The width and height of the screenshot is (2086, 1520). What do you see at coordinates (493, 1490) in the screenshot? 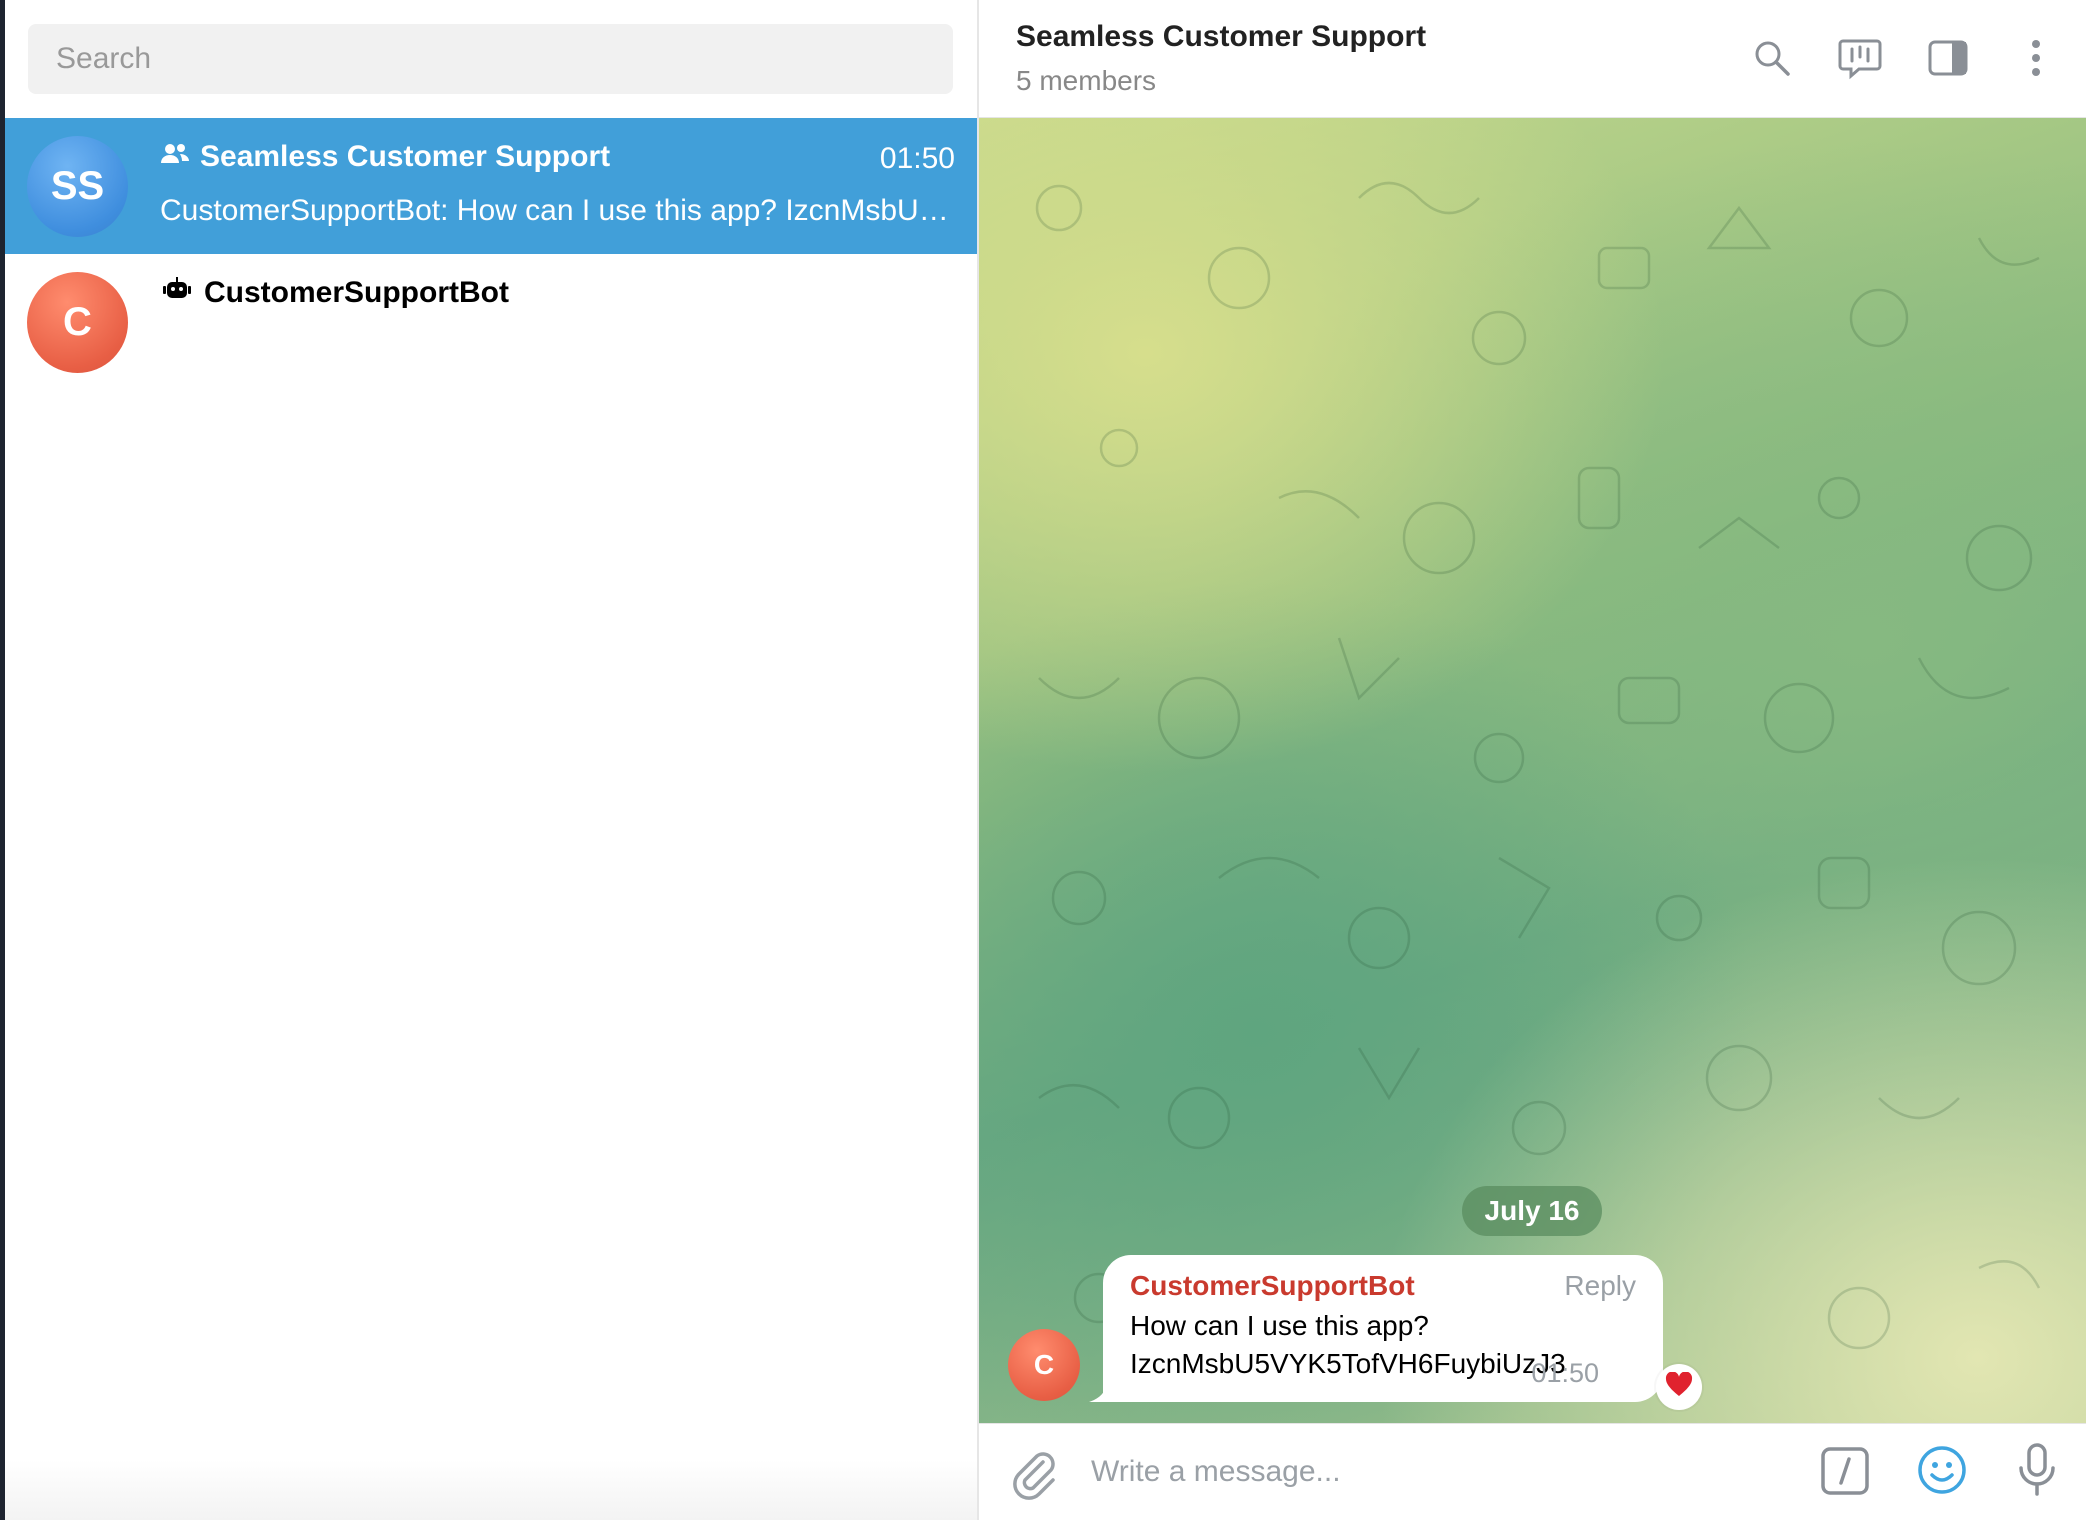
I see `bottom-shadow` at bounding box center [493, 1490].